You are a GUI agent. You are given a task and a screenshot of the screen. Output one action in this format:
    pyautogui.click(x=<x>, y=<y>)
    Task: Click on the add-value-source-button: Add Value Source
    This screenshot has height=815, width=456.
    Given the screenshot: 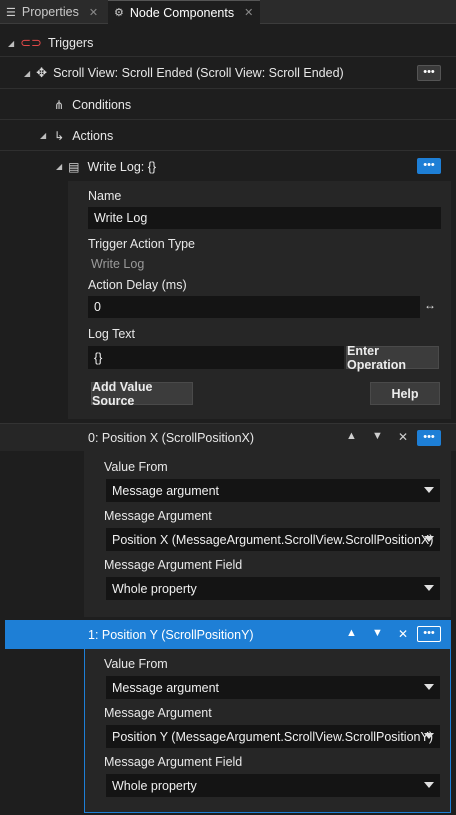 What is the action you would take?
    pyautogui.click(x=142, y=394)
    